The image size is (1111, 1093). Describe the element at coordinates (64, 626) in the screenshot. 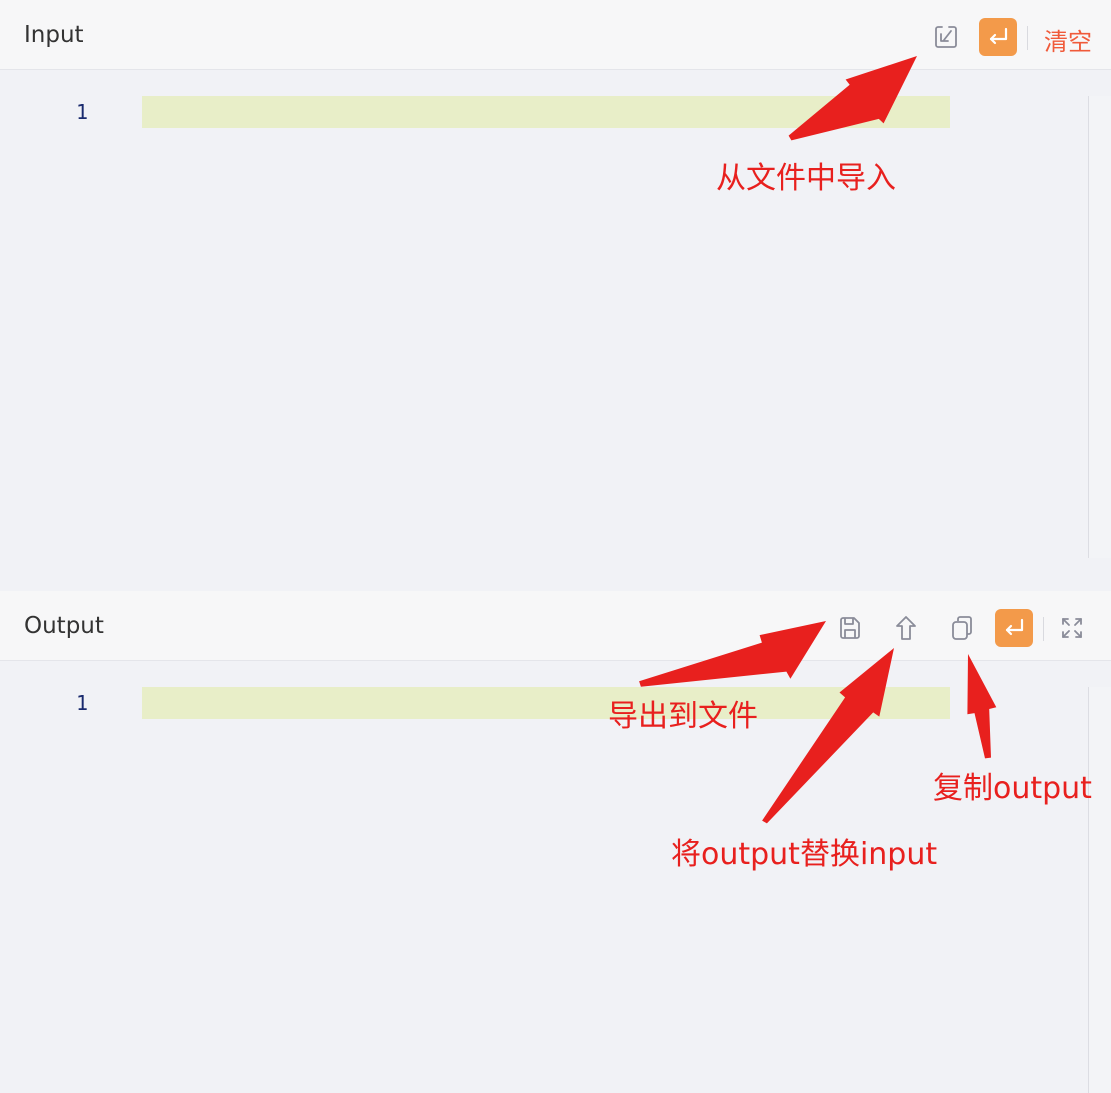

I see `output-panel-title: Output` at that location.